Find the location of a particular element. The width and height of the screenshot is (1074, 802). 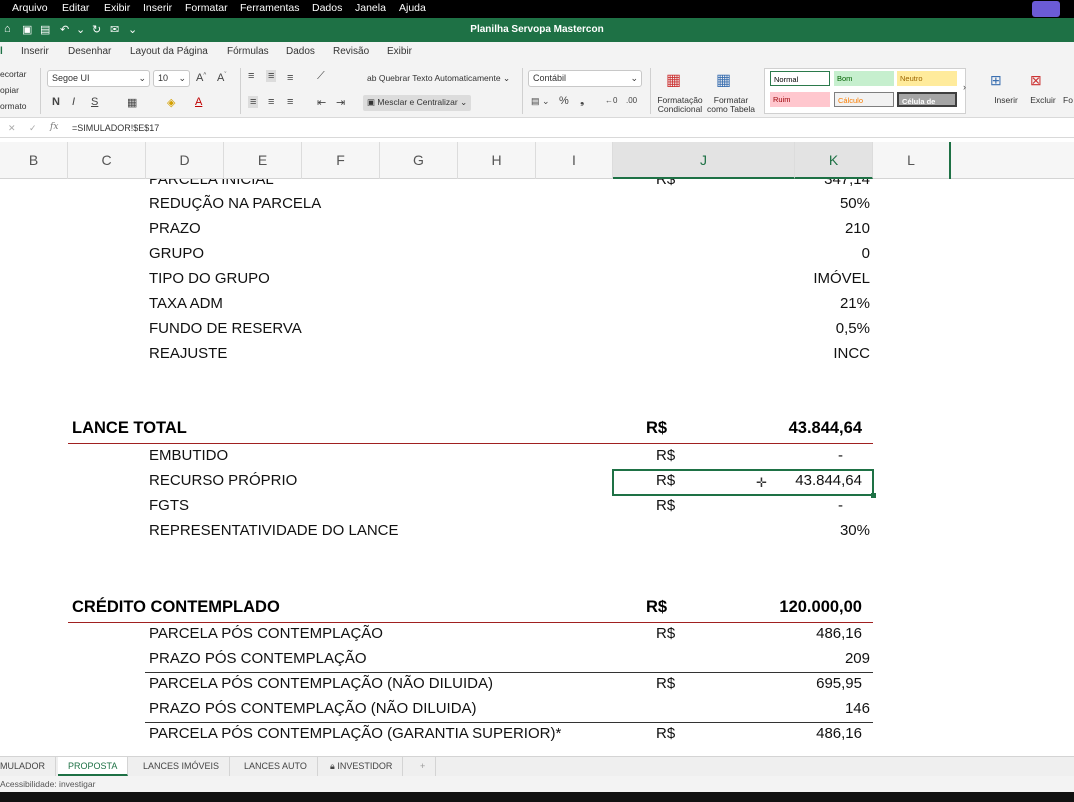

insert-cells-icon: ⊞ is located at coordinates (996, 80).